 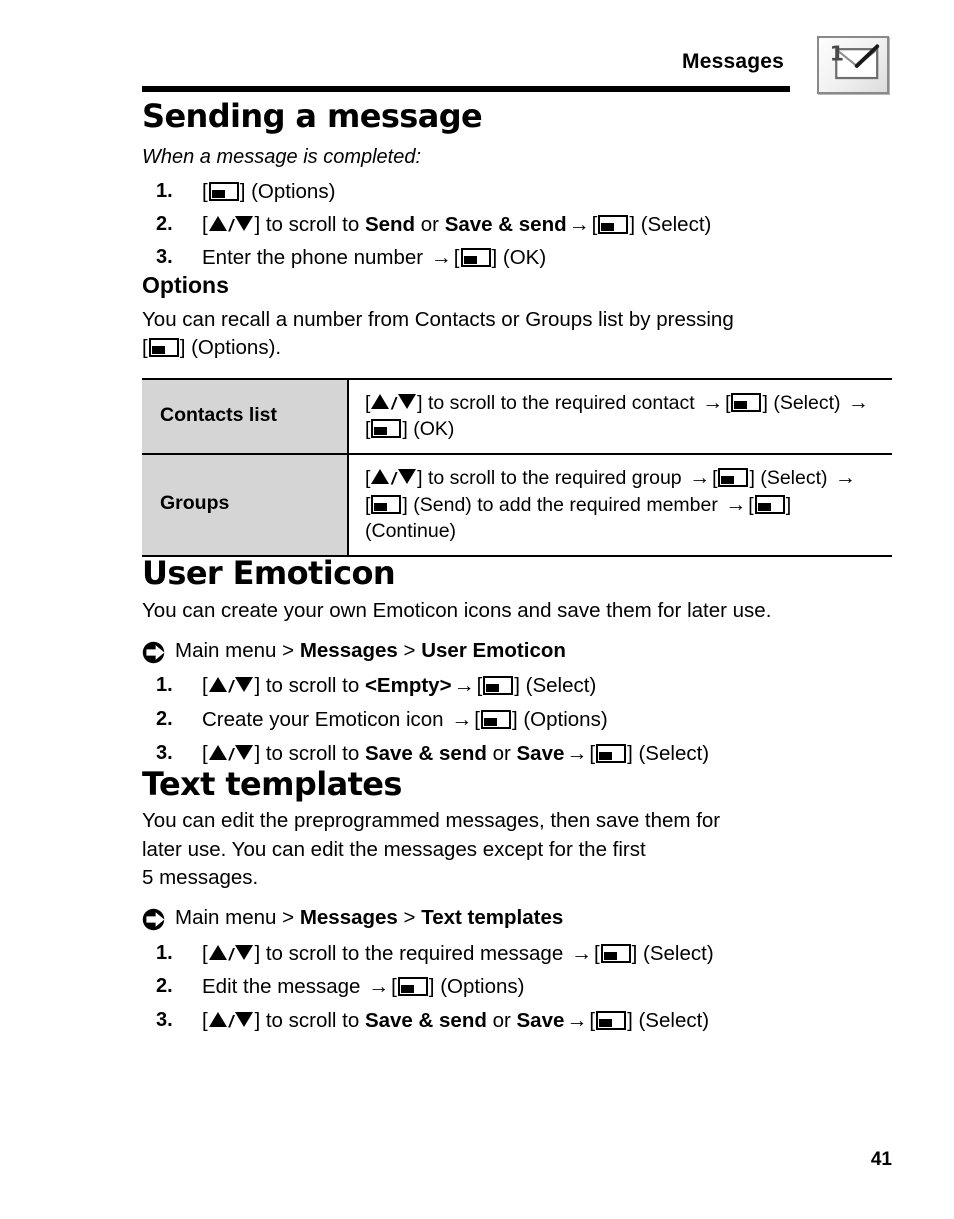 What do you see at coordinates (312, 116) in the screenshot?
I see `section-title-sending-a-message: Sending a message` at bounding box center [312, 116].